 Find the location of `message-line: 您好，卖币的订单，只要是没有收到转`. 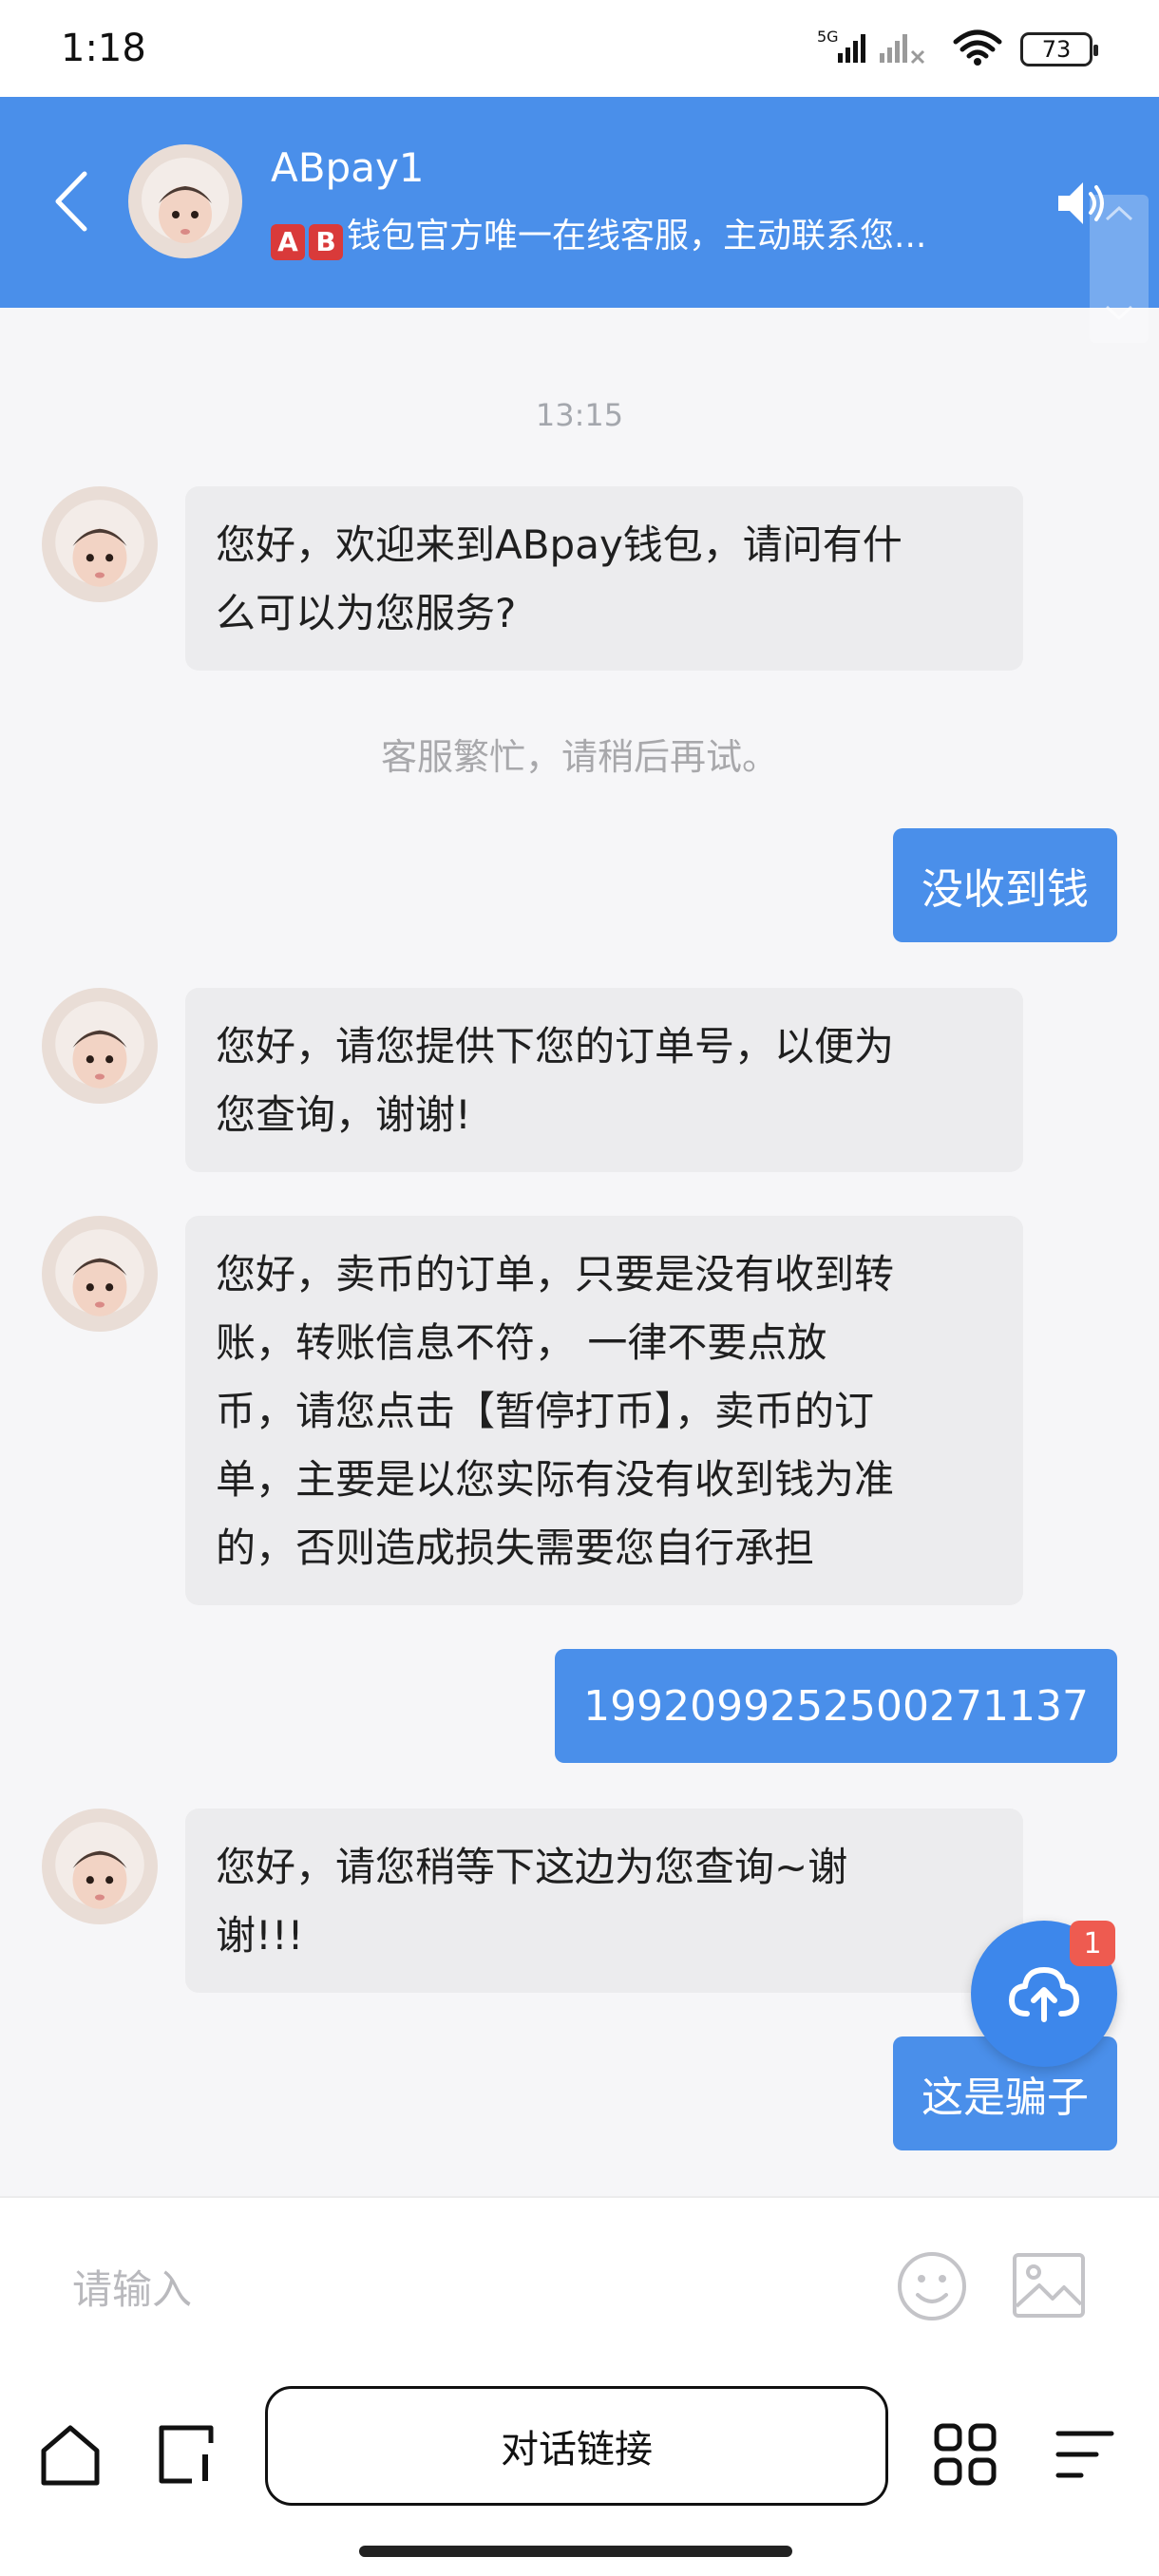

message-line: 您好，卖币的订单，只要是没有收到转 is located at coordinates (555, 1274).